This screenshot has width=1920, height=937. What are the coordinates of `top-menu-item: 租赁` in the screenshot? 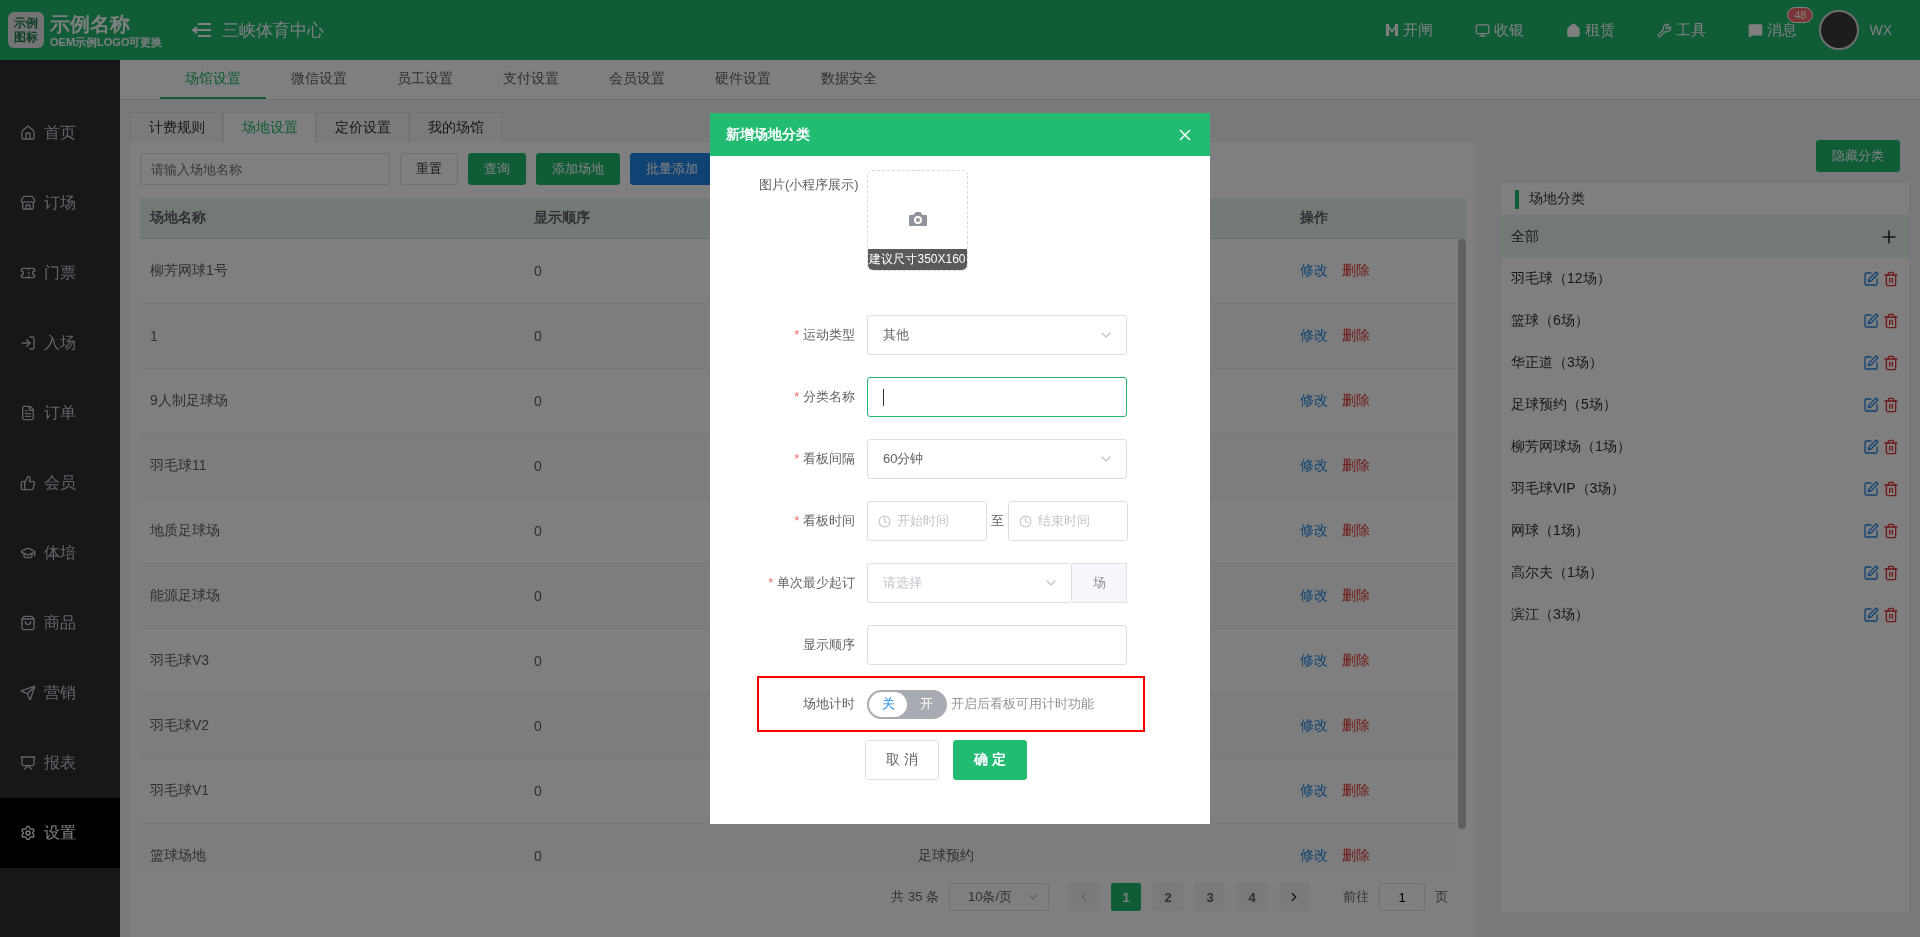 It's located at (1591, 30).